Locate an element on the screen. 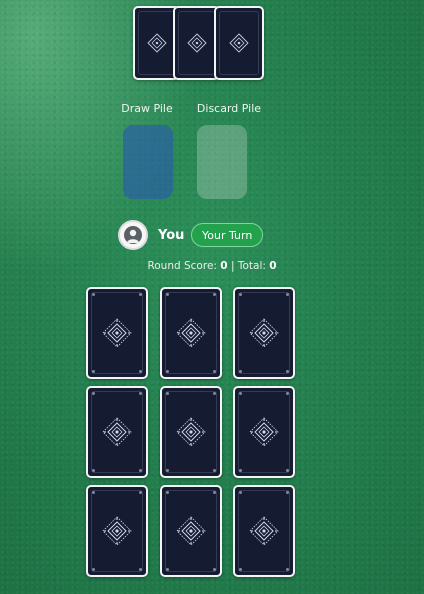 The height and width of the screenshot is (594, 424). user-icon is located at coordinates (133, 235).